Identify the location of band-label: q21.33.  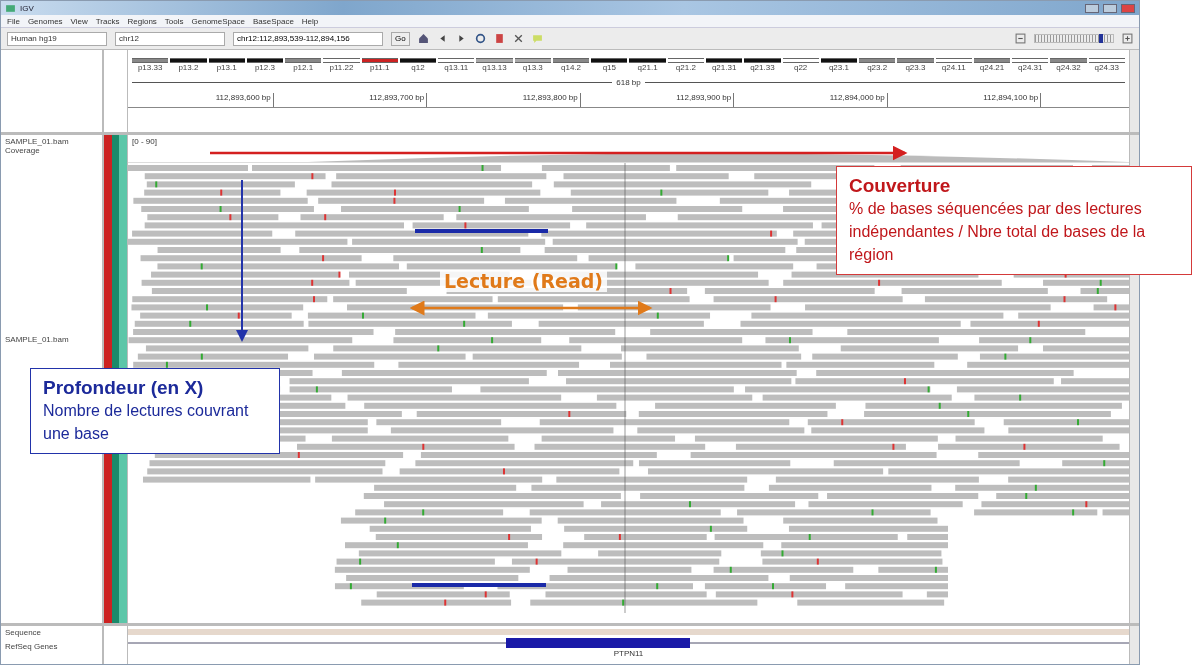
(762, 67).